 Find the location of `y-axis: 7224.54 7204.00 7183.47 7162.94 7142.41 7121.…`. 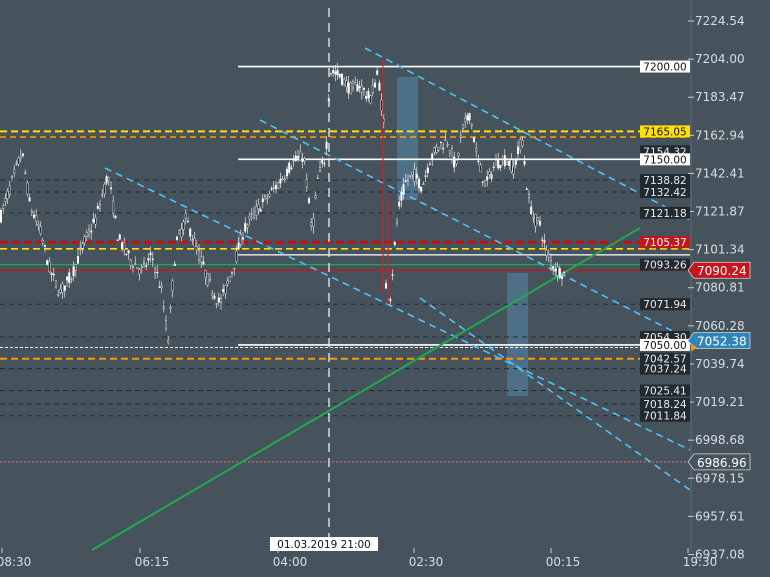

y-axis: 7224.54 7204.00 7183.47 7162.94 7142.41 7121.… is located at coordinates (716, 280).